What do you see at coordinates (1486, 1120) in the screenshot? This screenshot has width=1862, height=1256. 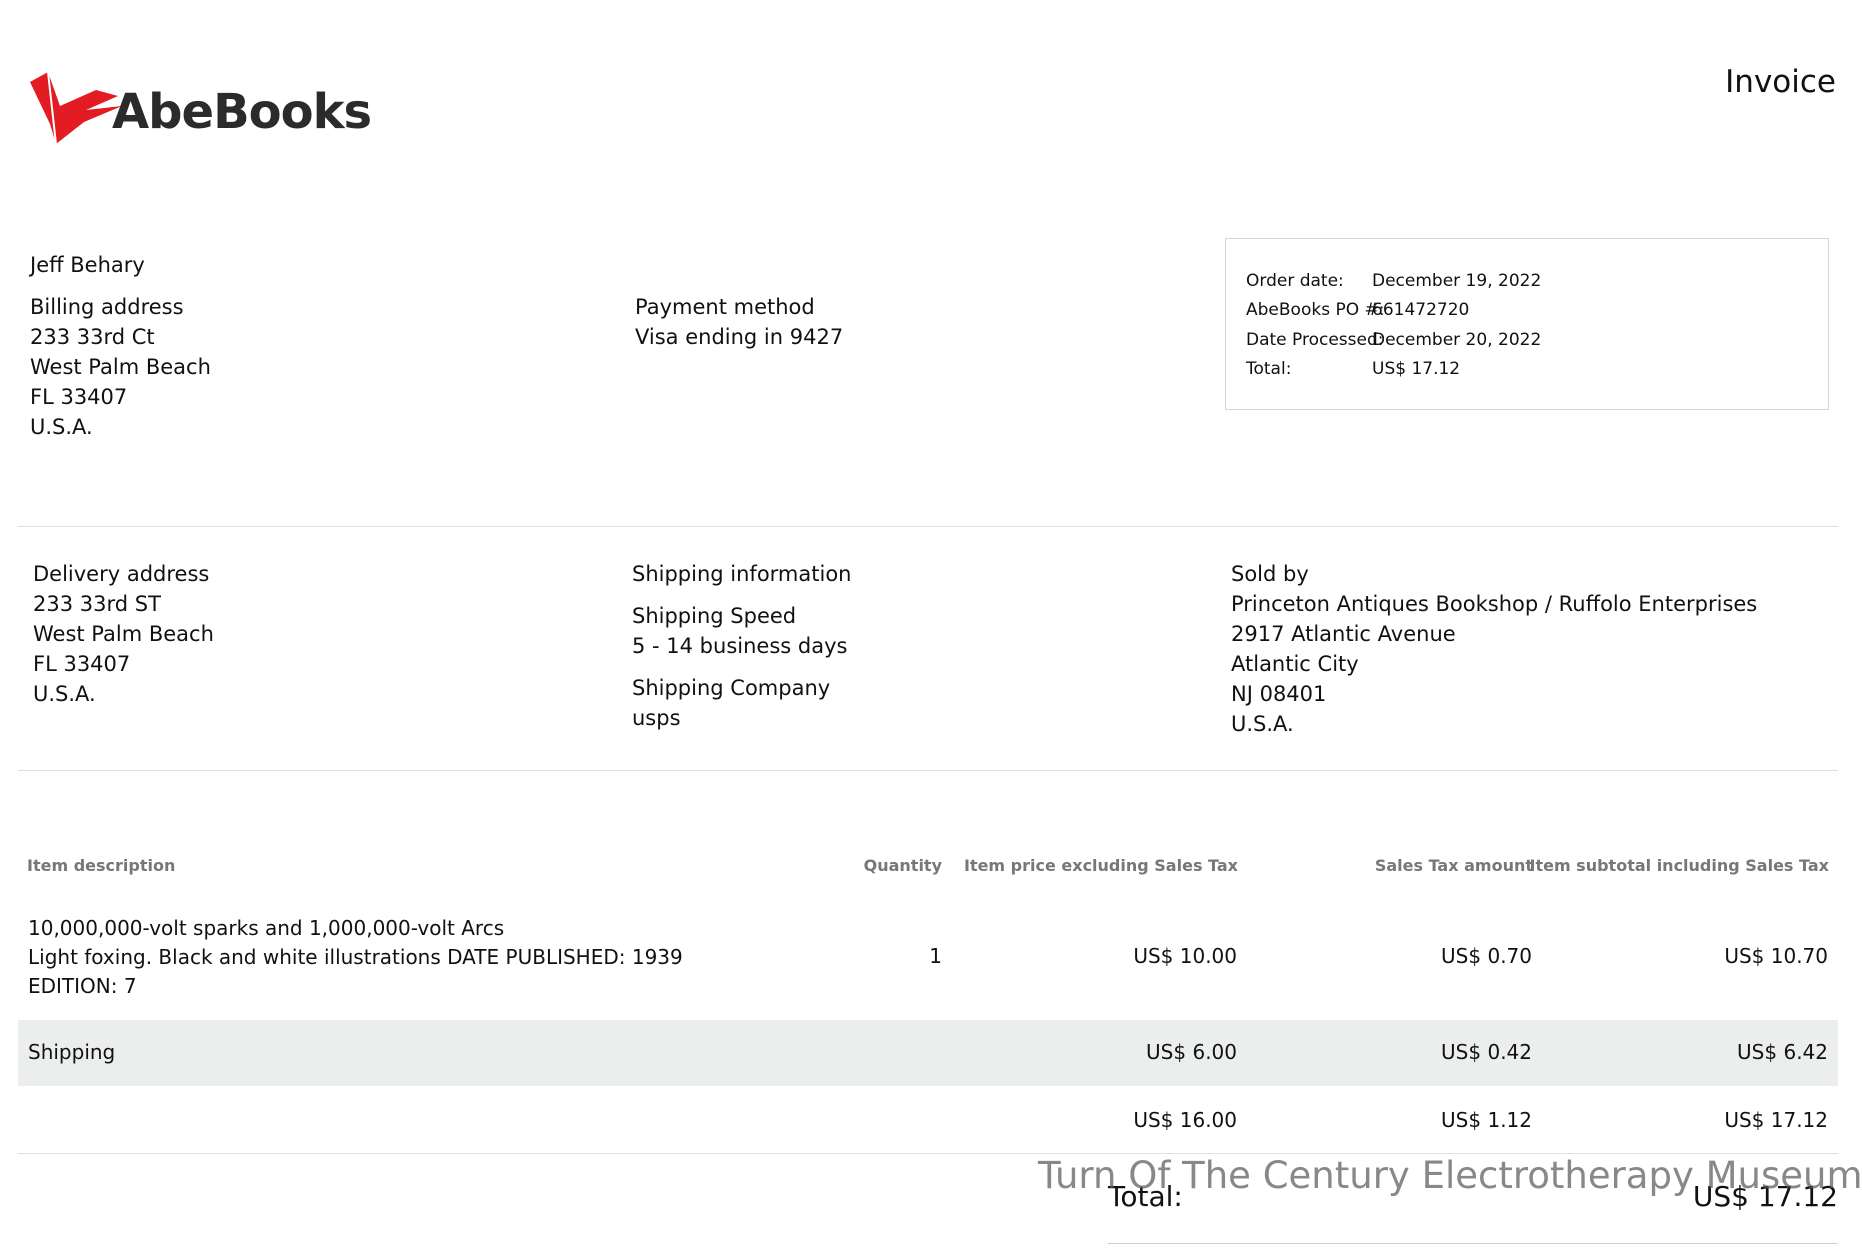 I see `totals-row-tax: US$ 1.12` at bounding box center [1486, 1120].